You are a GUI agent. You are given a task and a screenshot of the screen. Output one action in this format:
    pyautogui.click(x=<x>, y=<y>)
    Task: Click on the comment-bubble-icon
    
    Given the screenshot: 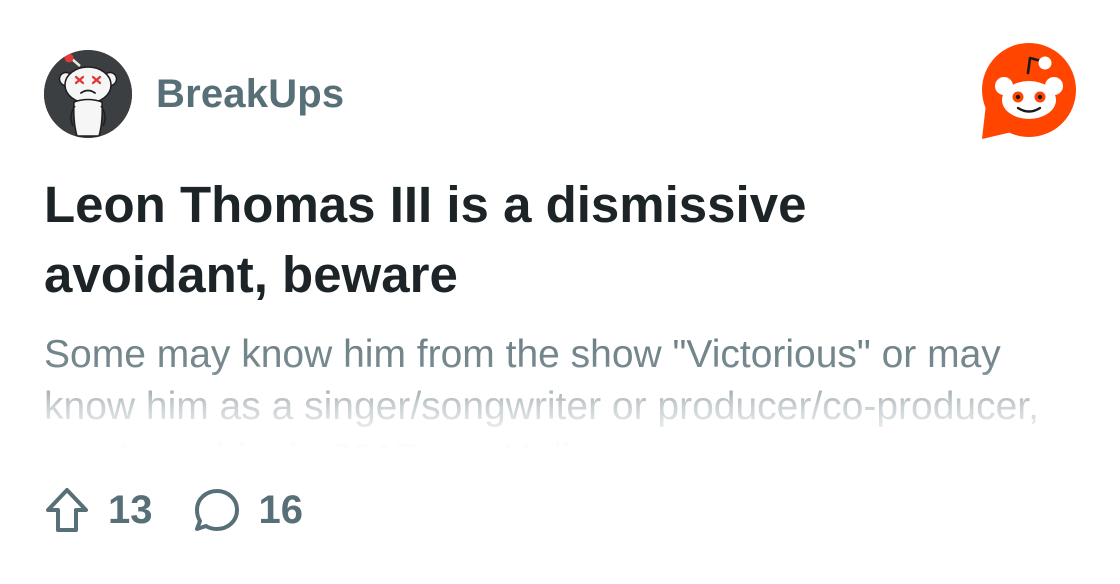 What is the action you would take?
    pyautogui.click(x=216, y=510)
    